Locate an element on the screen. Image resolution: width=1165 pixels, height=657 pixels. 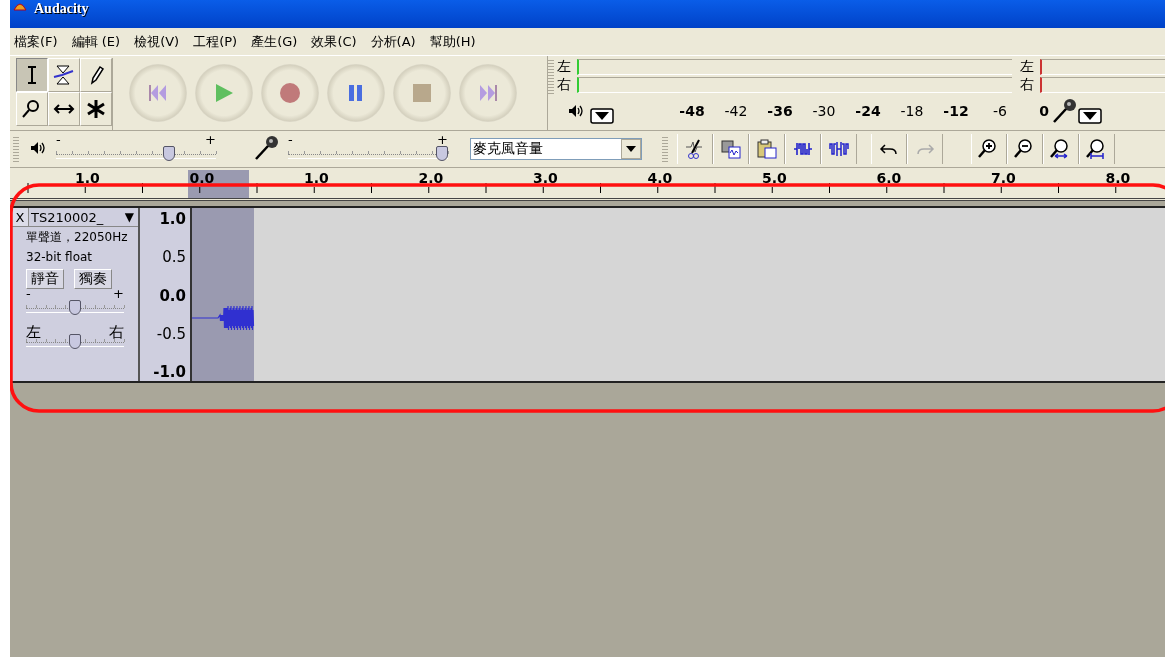
menu-item: 編輯 (E) is located at coordinates (96, 41).